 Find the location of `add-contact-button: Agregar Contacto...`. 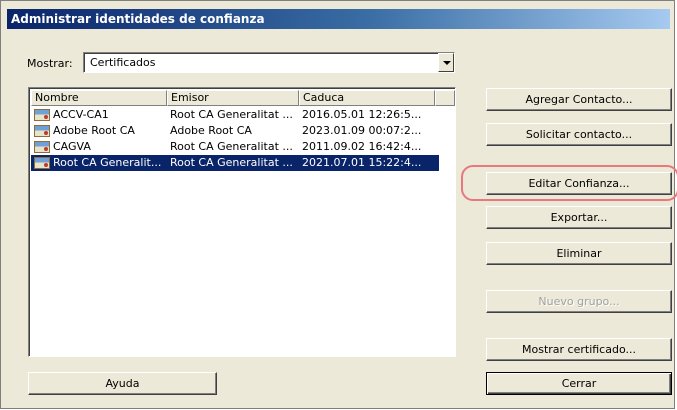

add-contact-button: Agregar Contacto... is located at coordinates (579, 99).